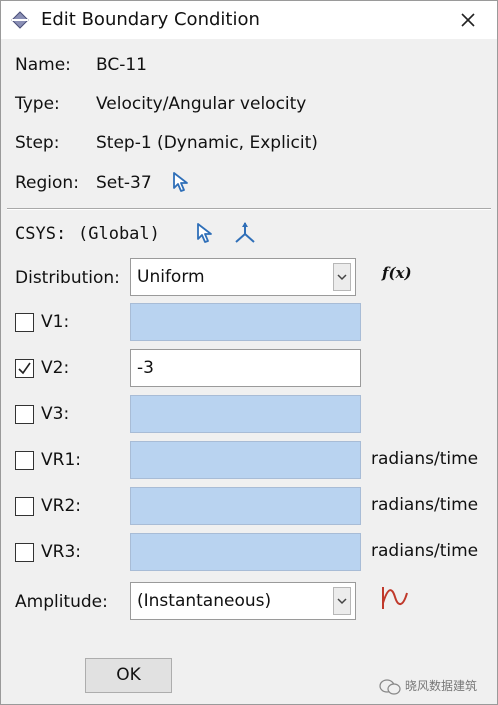  Describe the element at coordinates (245, 368) in the screenshot. I see `component-value-field: -3` at that location.